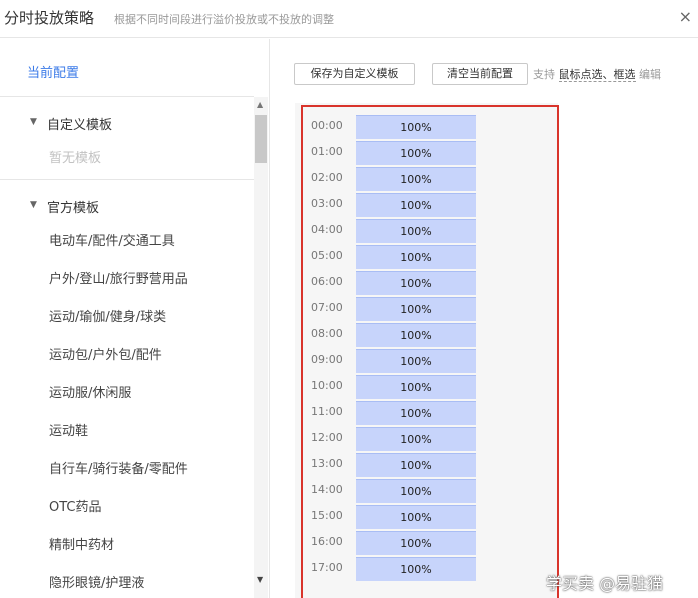 This screenshot has height=598, width=698. I want to click on dialog-header: 分时投放策略 根据不同时间段进行溢价投放或不投放的调整 ×, so click(349, 19).